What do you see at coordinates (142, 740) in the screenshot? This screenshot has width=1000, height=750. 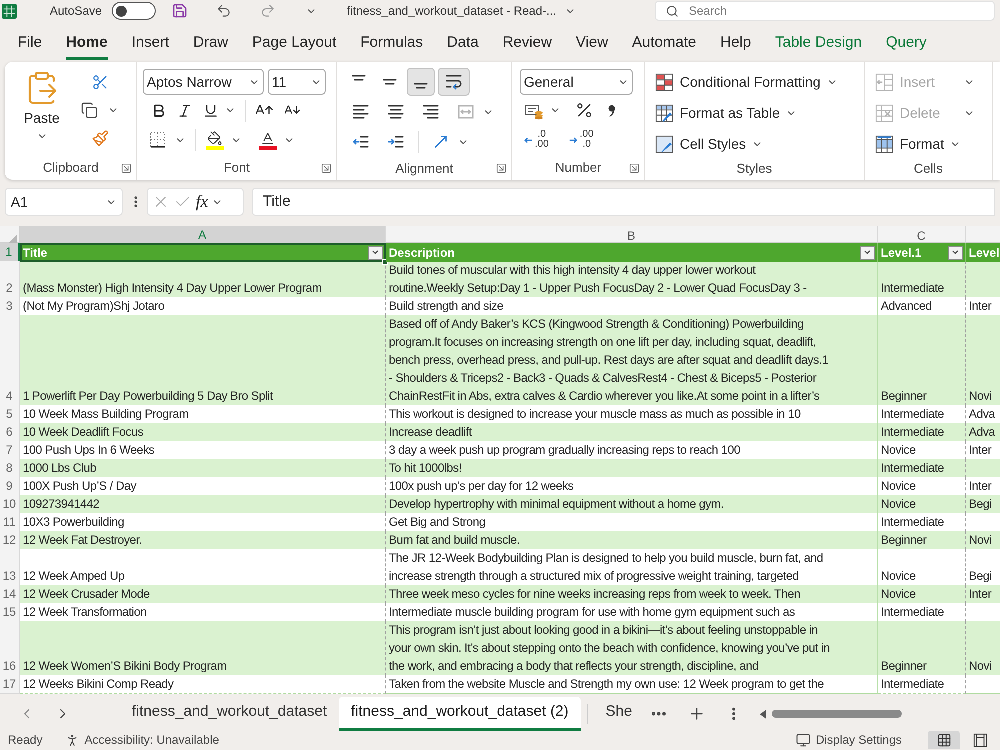 I see `accessibility-button: Accessibility: Unavailable` at bounding box center [142, 740].